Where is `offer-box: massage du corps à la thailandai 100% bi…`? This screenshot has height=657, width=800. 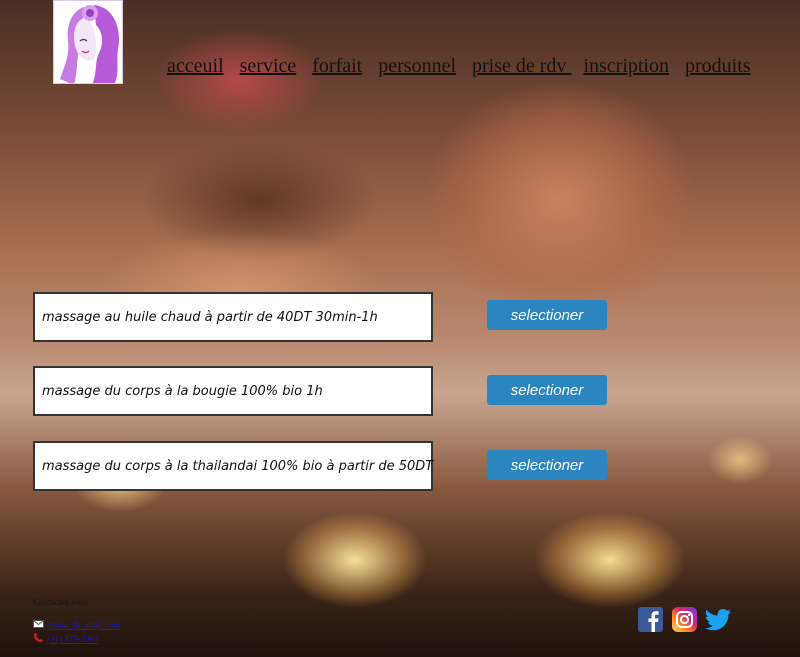 offer-box: massage du corps à la thailandai 100% bi… is located at coordinates (233, 466).